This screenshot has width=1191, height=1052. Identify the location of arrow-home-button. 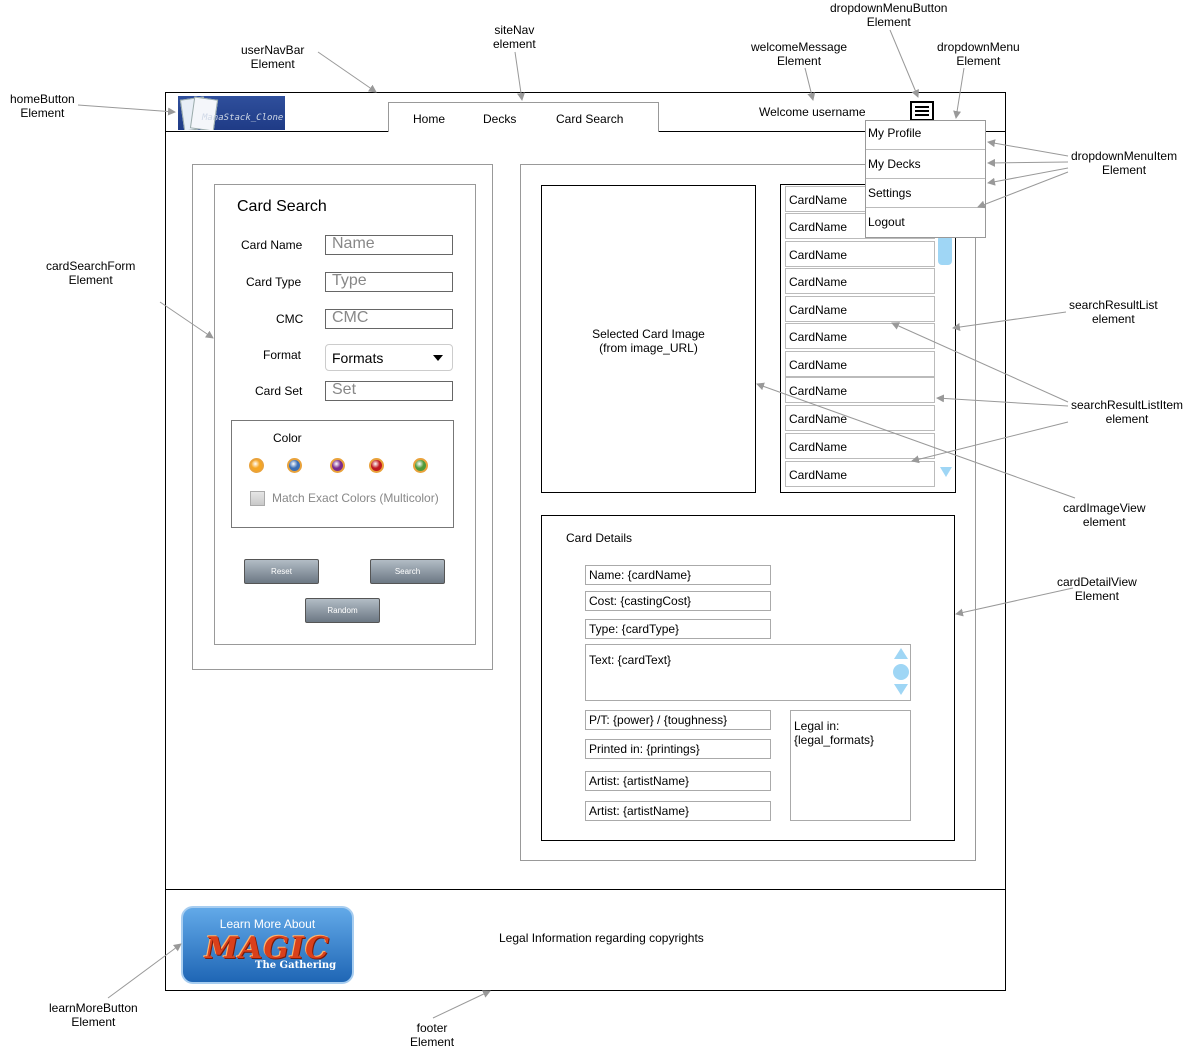
(126, 110).